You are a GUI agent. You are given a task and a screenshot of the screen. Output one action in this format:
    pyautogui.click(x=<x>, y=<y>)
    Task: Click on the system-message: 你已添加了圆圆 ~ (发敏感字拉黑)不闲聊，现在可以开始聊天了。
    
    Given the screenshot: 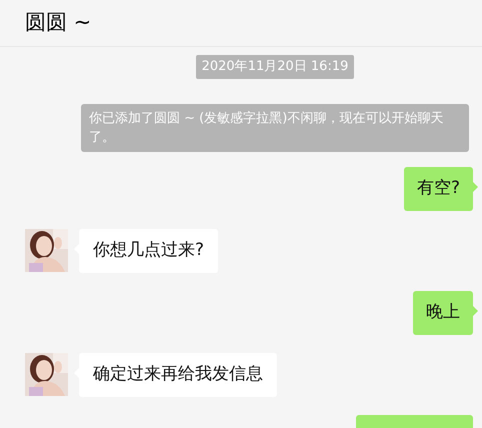 What is the action you would take?
    pyautogui.click(x=275, y=128)
    